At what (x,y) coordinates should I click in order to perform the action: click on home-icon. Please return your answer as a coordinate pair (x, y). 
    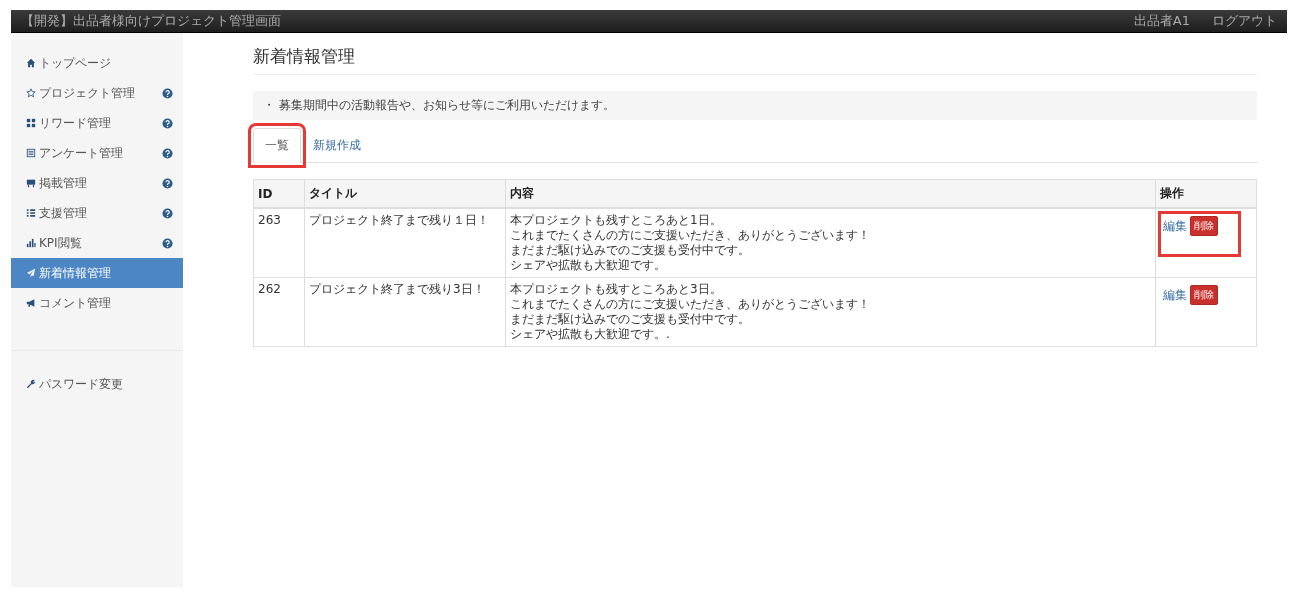
    Looking at the image, I should click on (31, 63).